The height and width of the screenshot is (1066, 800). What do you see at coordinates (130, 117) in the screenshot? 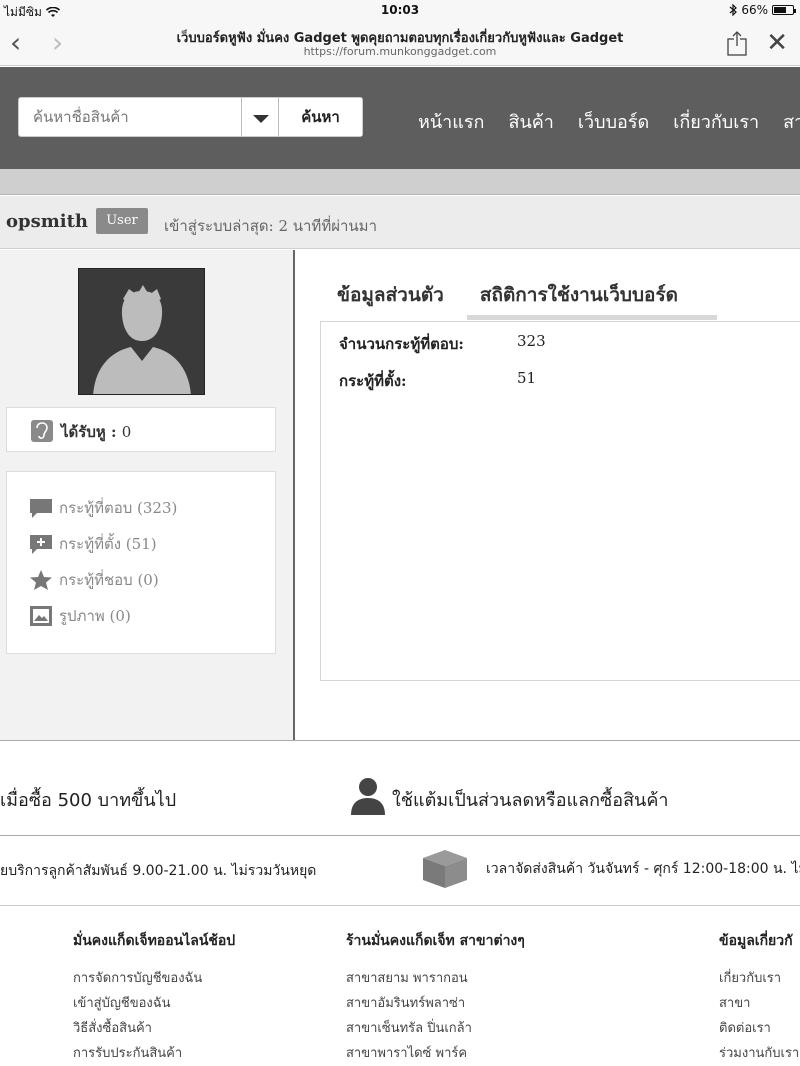
I see `search-input` at bounding box center [130, 117].